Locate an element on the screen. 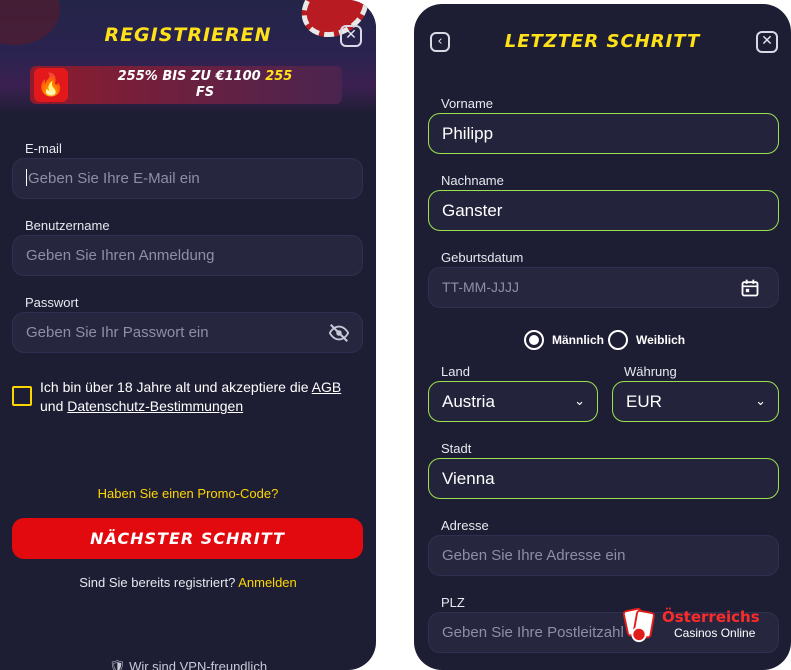 The height and width of the screenshot is (670, 791). calendar-icon is located at coordinates (750, 288).